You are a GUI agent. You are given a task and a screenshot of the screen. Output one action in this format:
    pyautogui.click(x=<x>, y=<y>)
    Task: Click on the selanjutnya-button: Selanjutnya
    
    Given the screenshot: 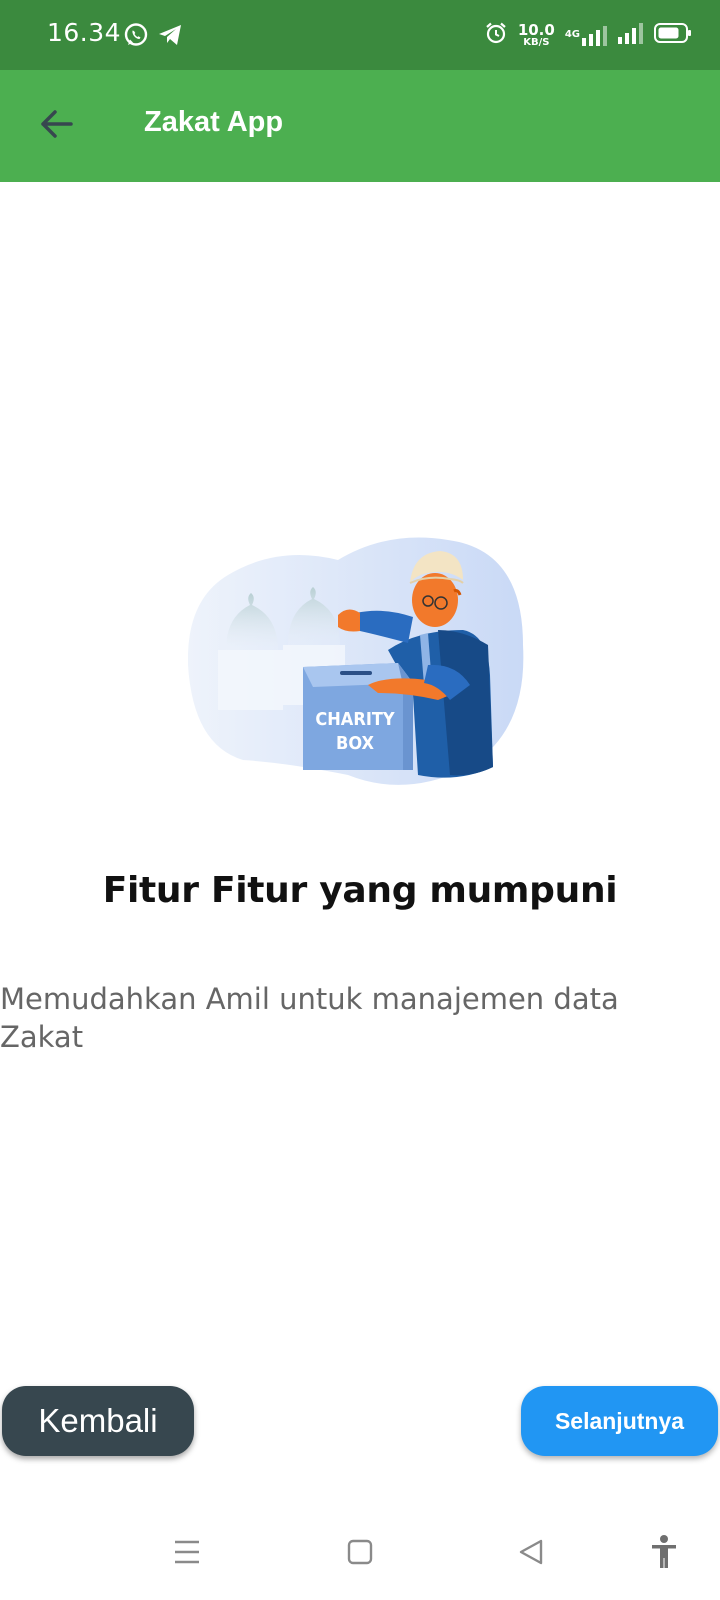 What is the action you would take?
    pyautogui.click(x=619, y=1421)
    